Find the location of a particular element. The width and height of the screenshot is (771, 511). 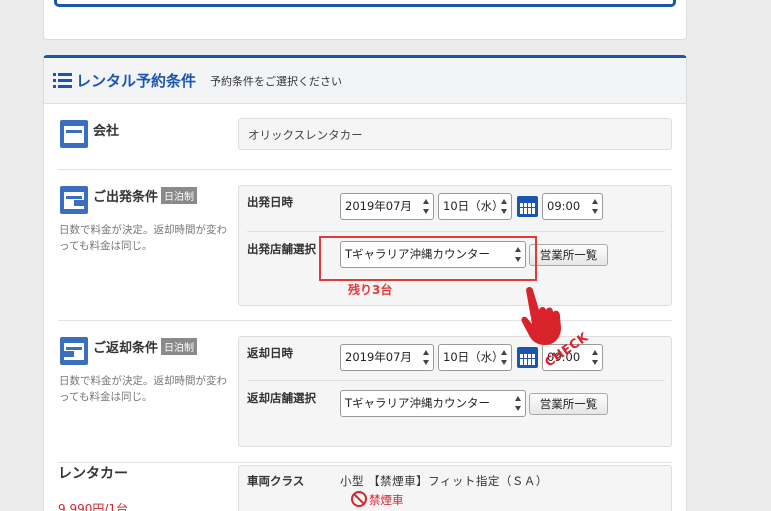

company-label: 会社 is located at coordinates (106, 131).